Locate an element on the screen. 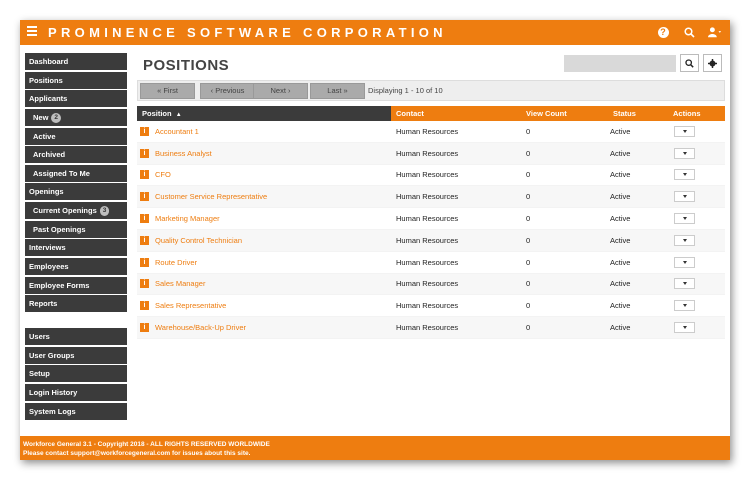  top-bar: PROMINENCE SOFTWARE CORPORATION ? is located at coordinates (375, 32).